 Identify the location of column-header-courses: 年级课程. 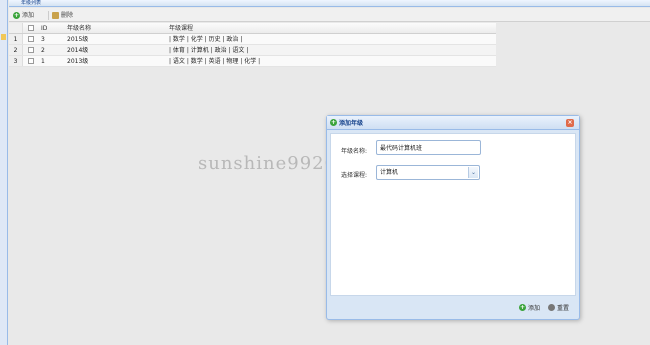
(331, 28).